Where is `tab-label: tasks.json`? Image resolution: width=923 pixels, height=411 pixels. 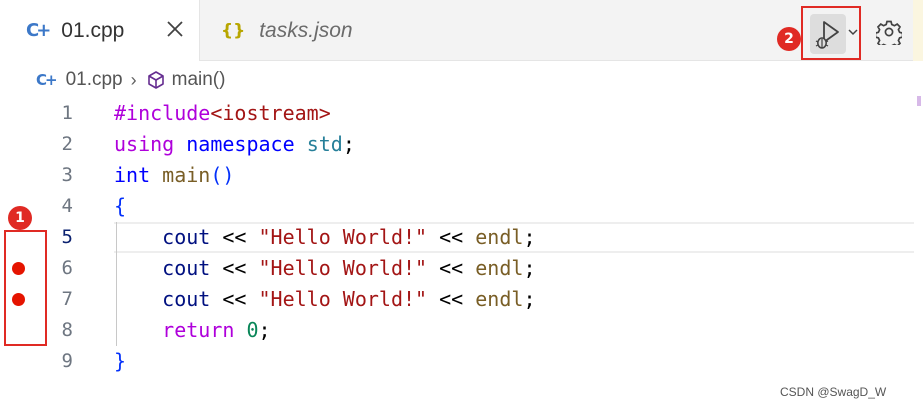 tab-label: tasks.json is located at coordinates (306, 30).